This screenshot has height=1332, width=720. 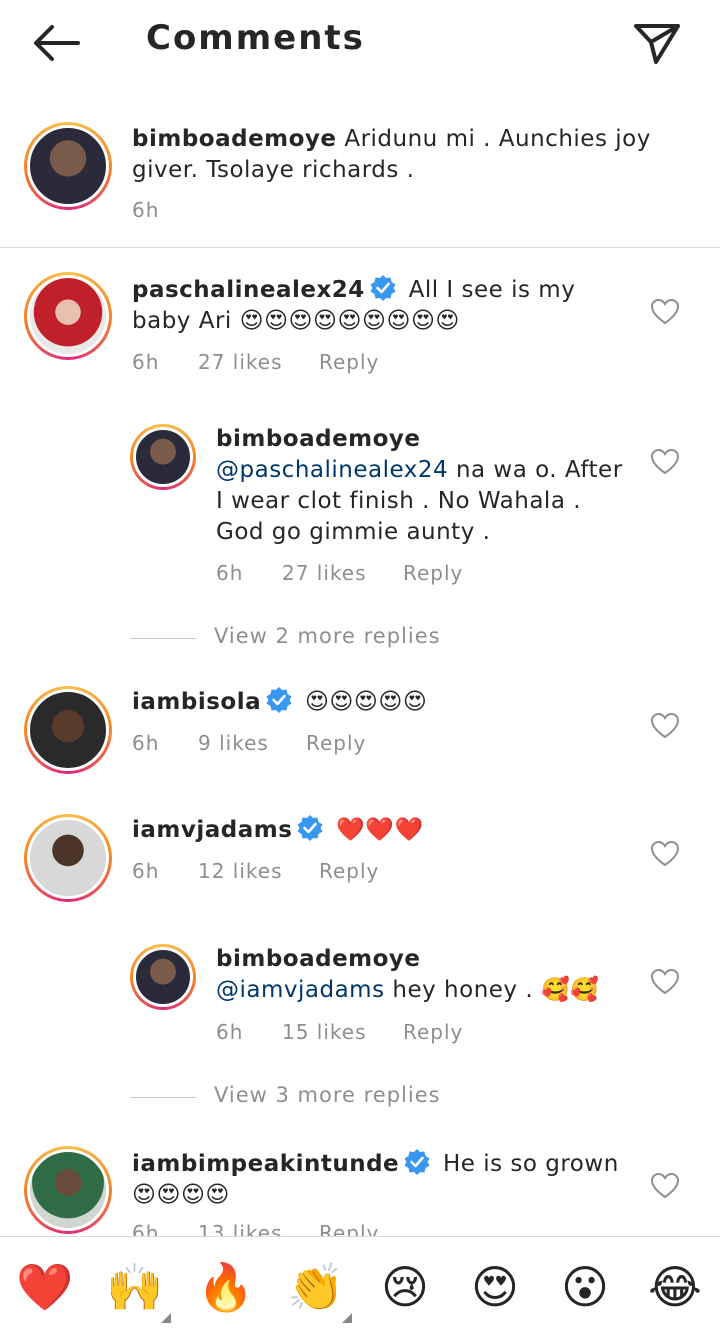 I want to click on emoji-heart-button: ❤️, so click(x=45, y=1287).